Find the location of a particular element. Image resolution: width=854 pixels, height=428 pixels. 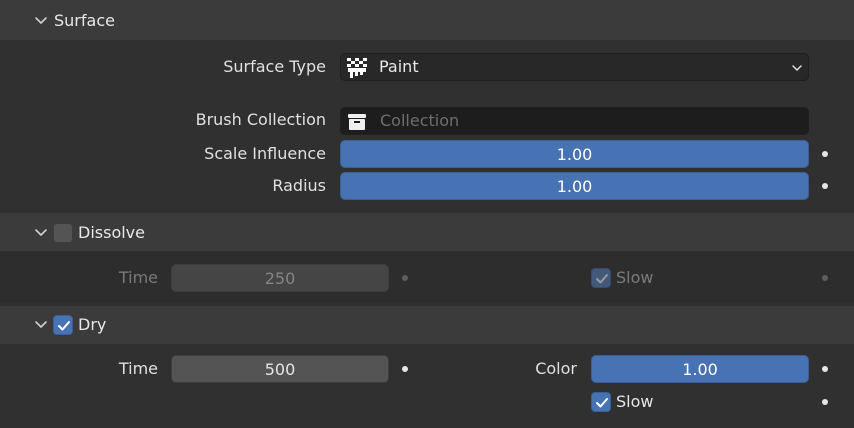

dry-panel-header: Dry is located at coordinates (427, 325).